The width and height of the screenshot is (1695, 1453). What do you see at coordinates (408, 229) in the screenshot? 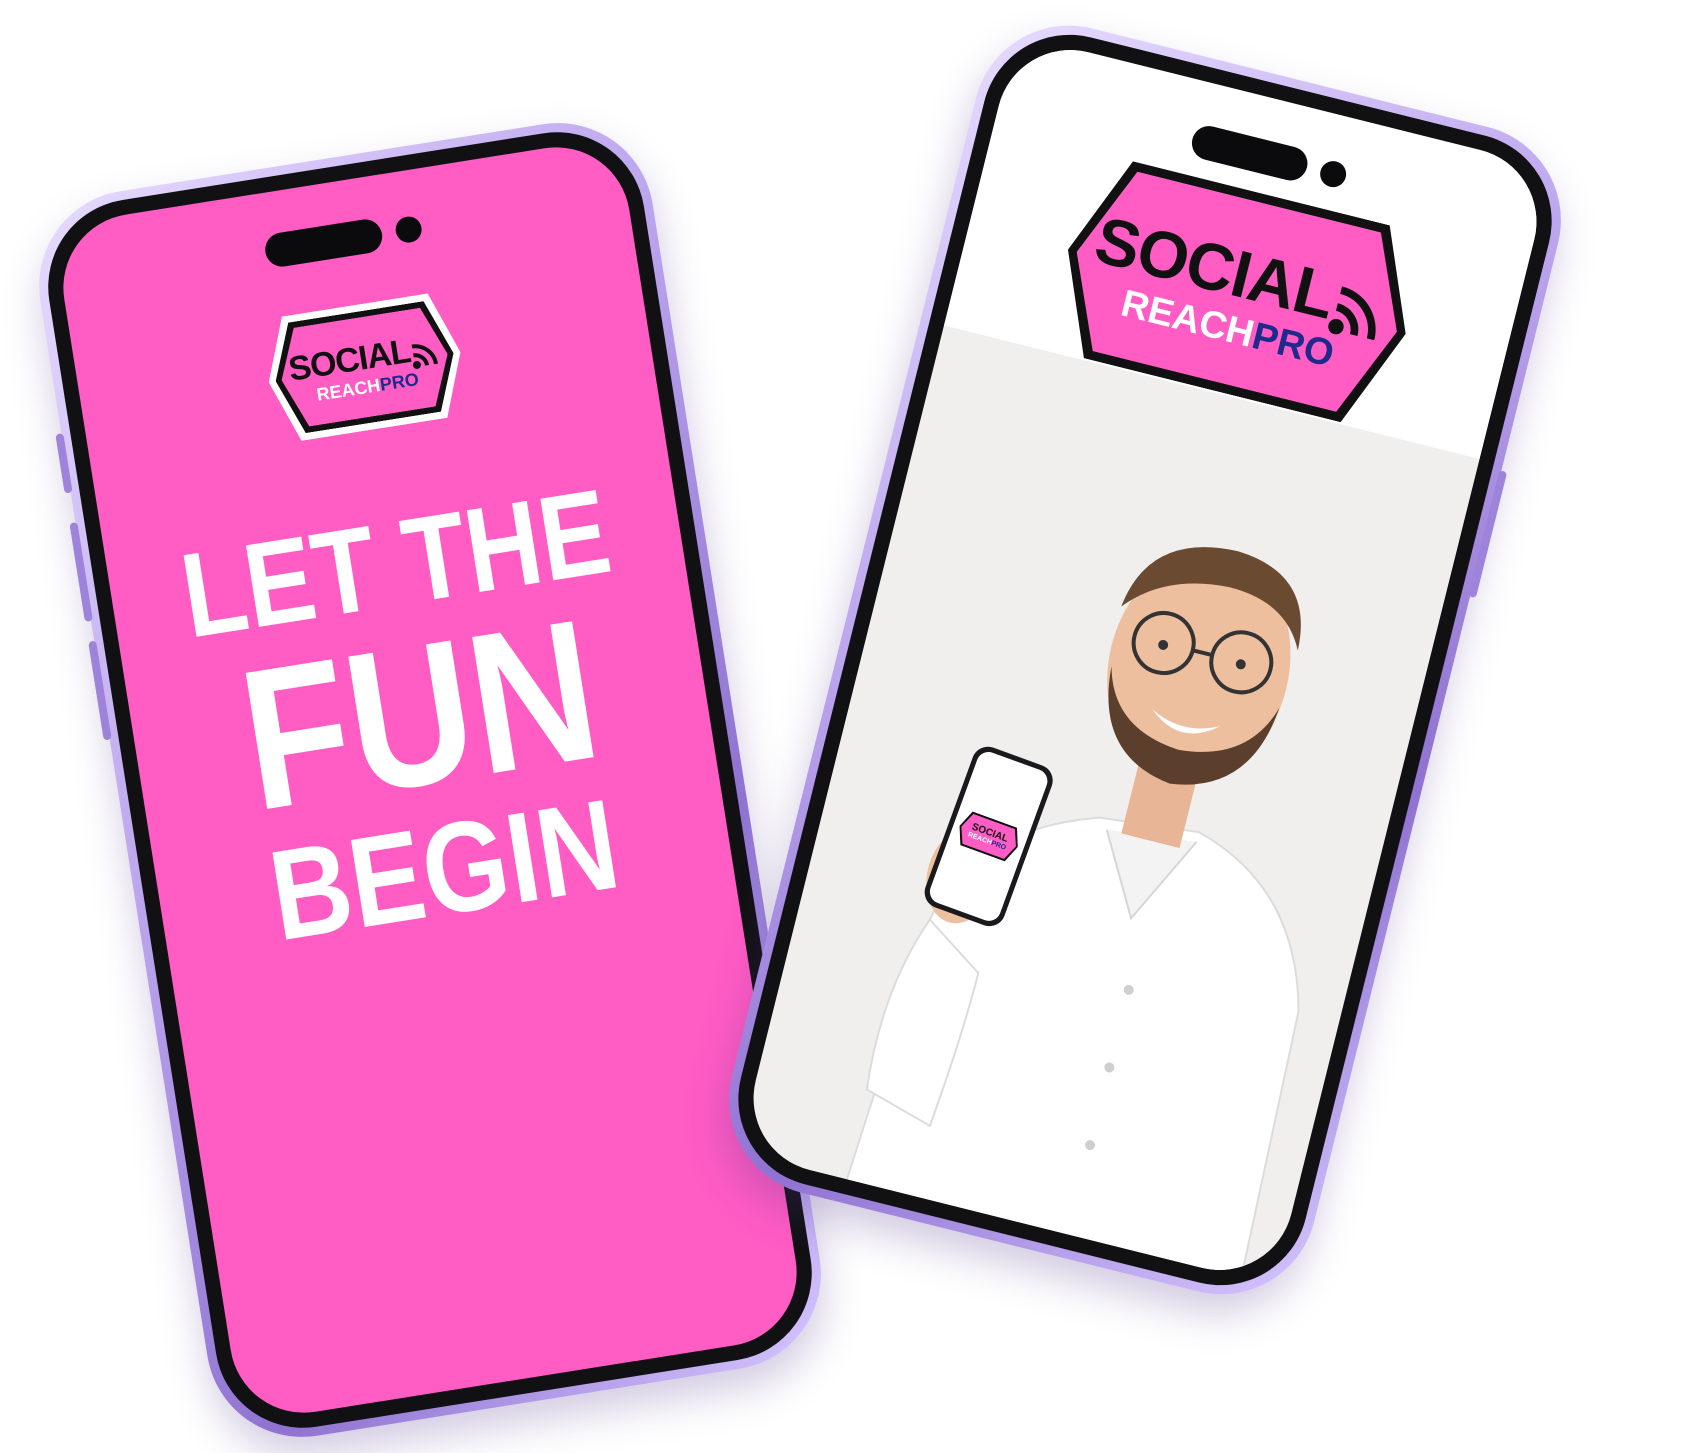
I see `front-camera-icon` at bounding box center [408, 229].